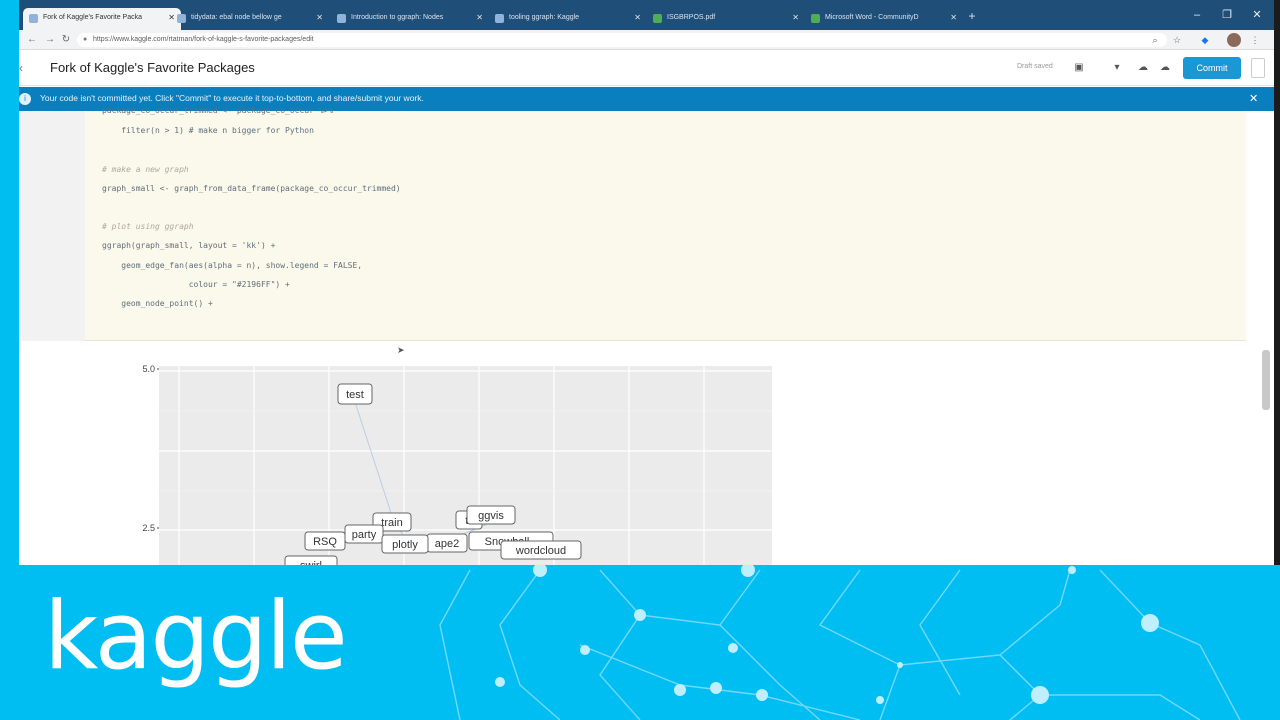 The image size is (1280, 720). Describe the element at coordinates (364, 535) in the screenshot. I see `node-label: party` at that location.